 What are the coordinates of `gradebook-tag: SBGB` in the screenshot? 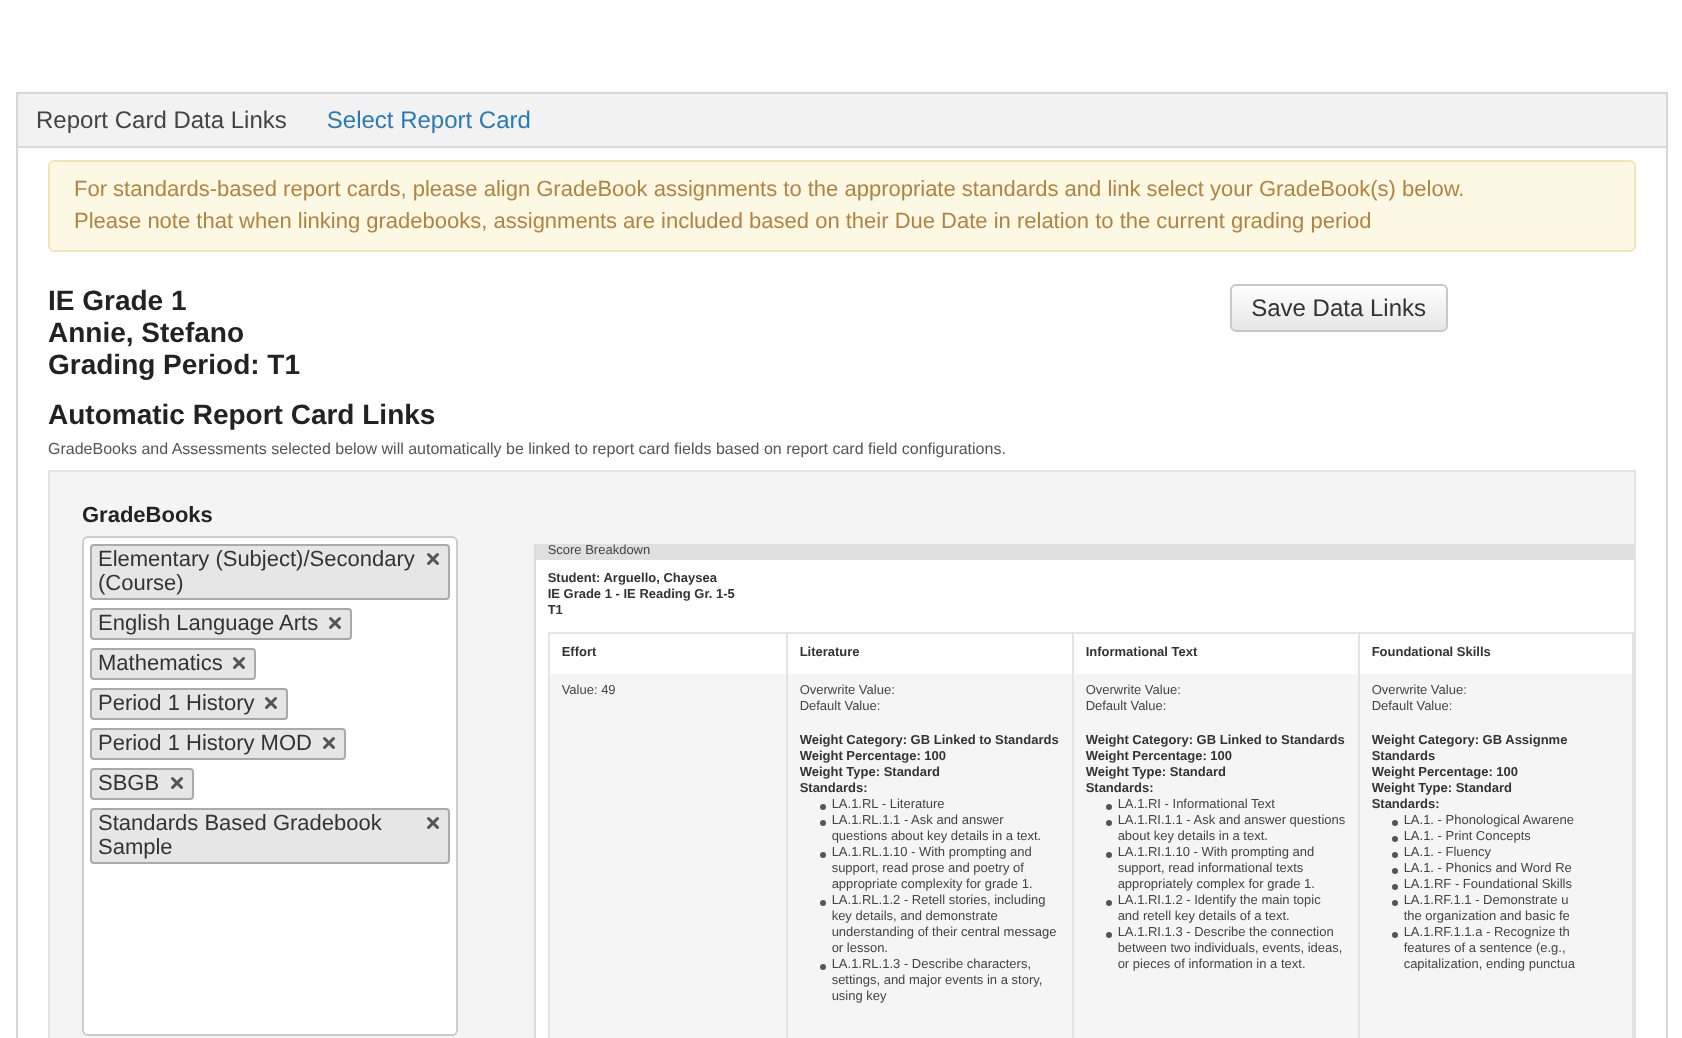 It's located at (142, 784).